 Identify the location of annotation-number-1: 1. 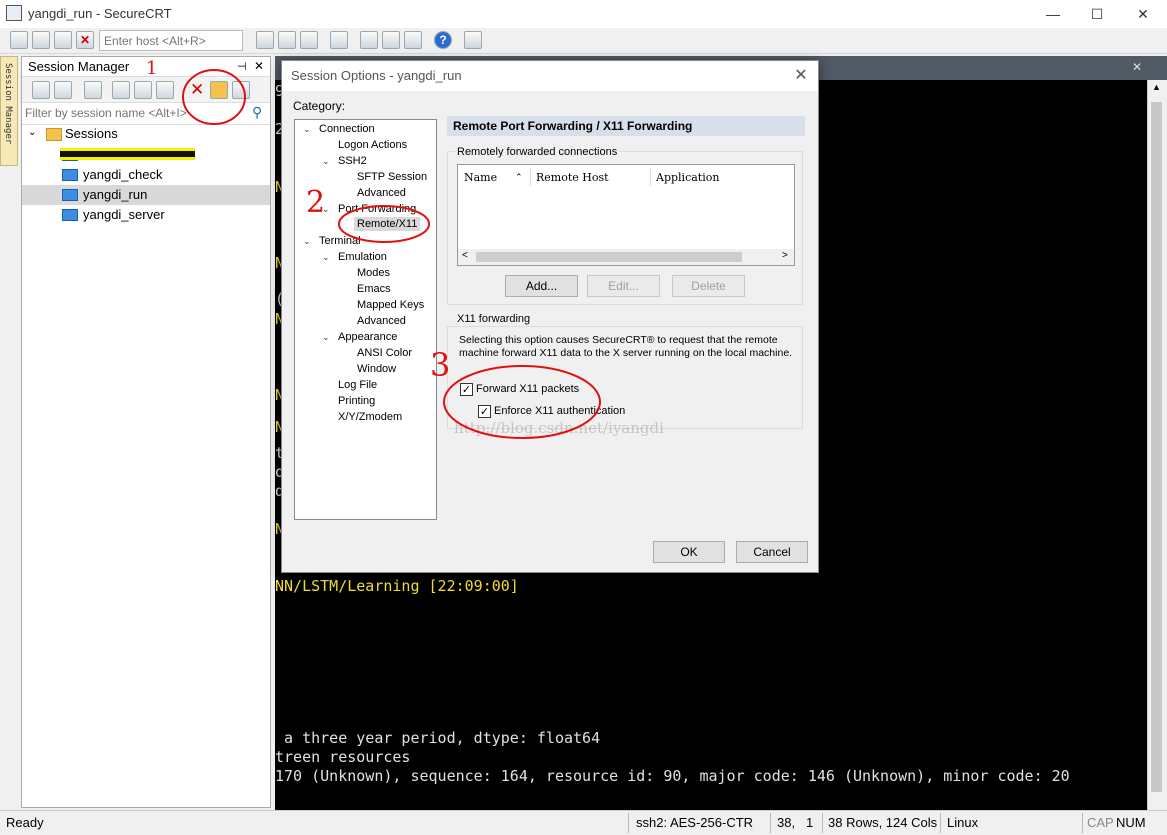
(151, 68).